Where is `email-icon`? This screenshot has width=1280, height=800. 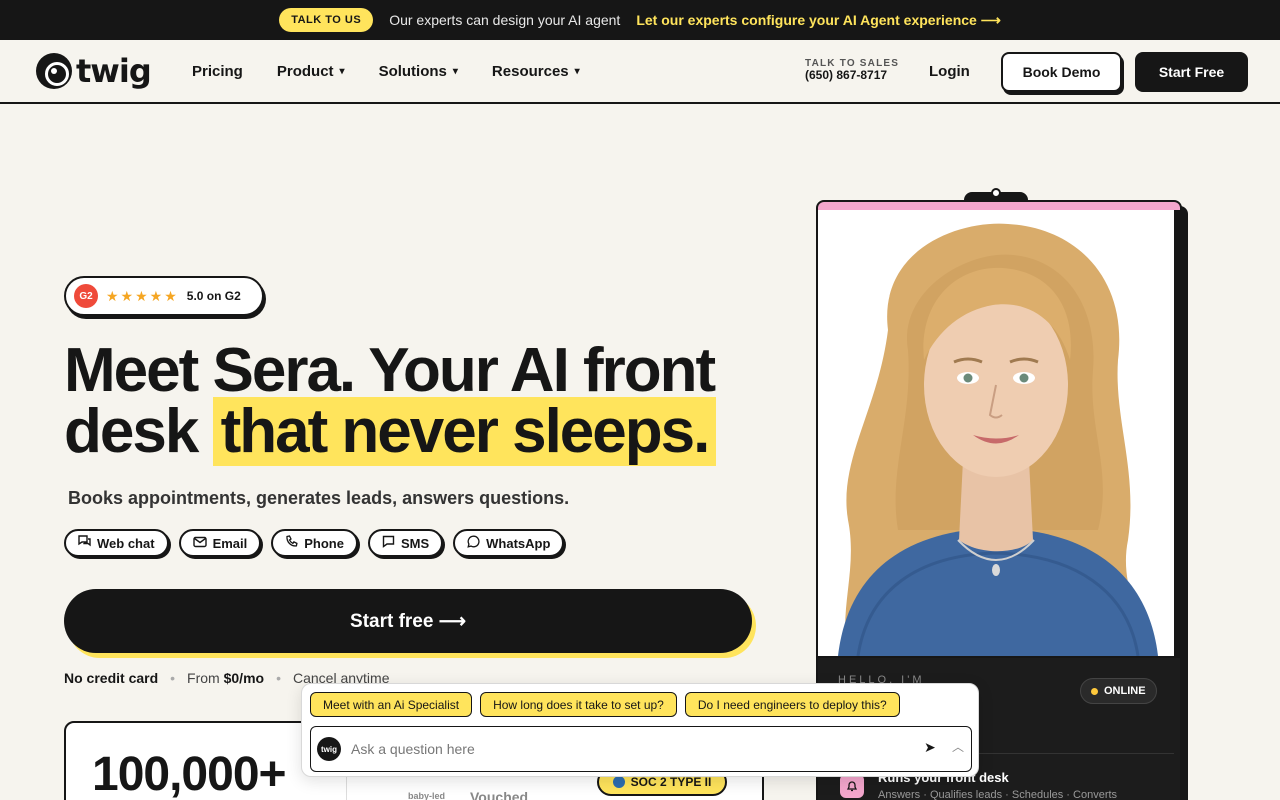 email-icon is located at coordinates (199, 543).